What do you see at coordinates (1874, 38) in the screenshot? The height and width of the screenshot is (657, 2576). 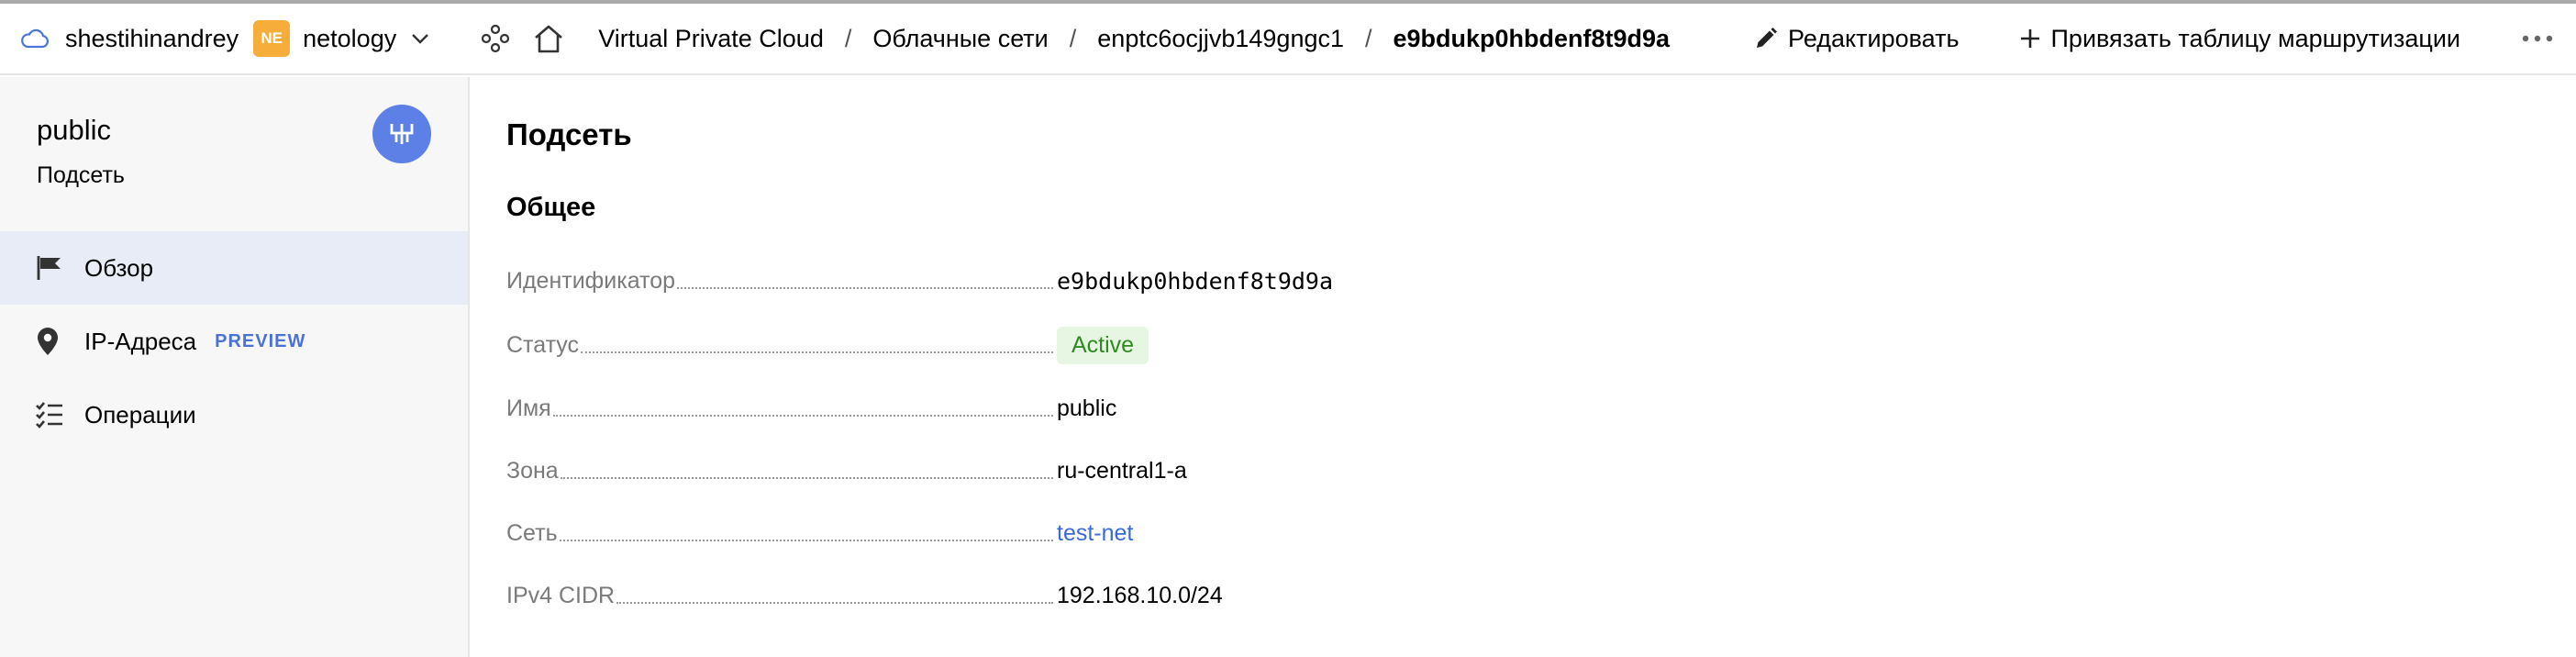 I see `edit-label: Редактировать` at bounding box center [1874, 38].